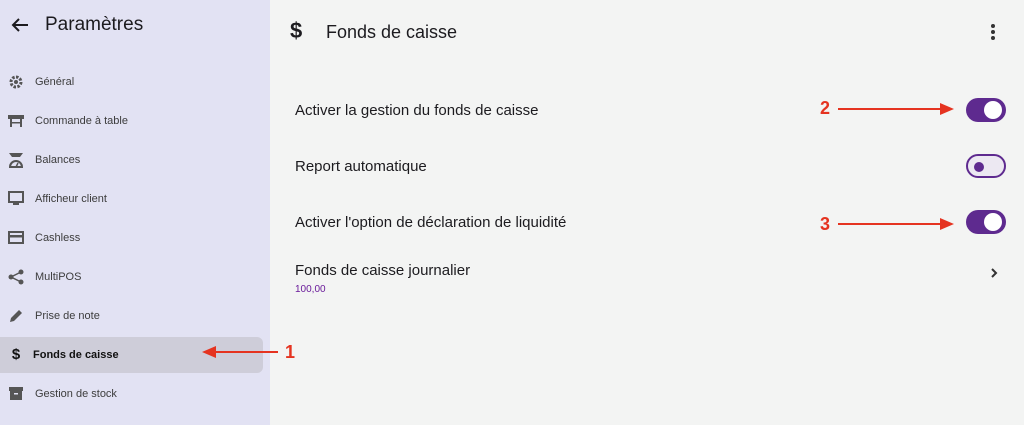  I want to click on sidebar-item-label: Commande à table, so click(81, 120).